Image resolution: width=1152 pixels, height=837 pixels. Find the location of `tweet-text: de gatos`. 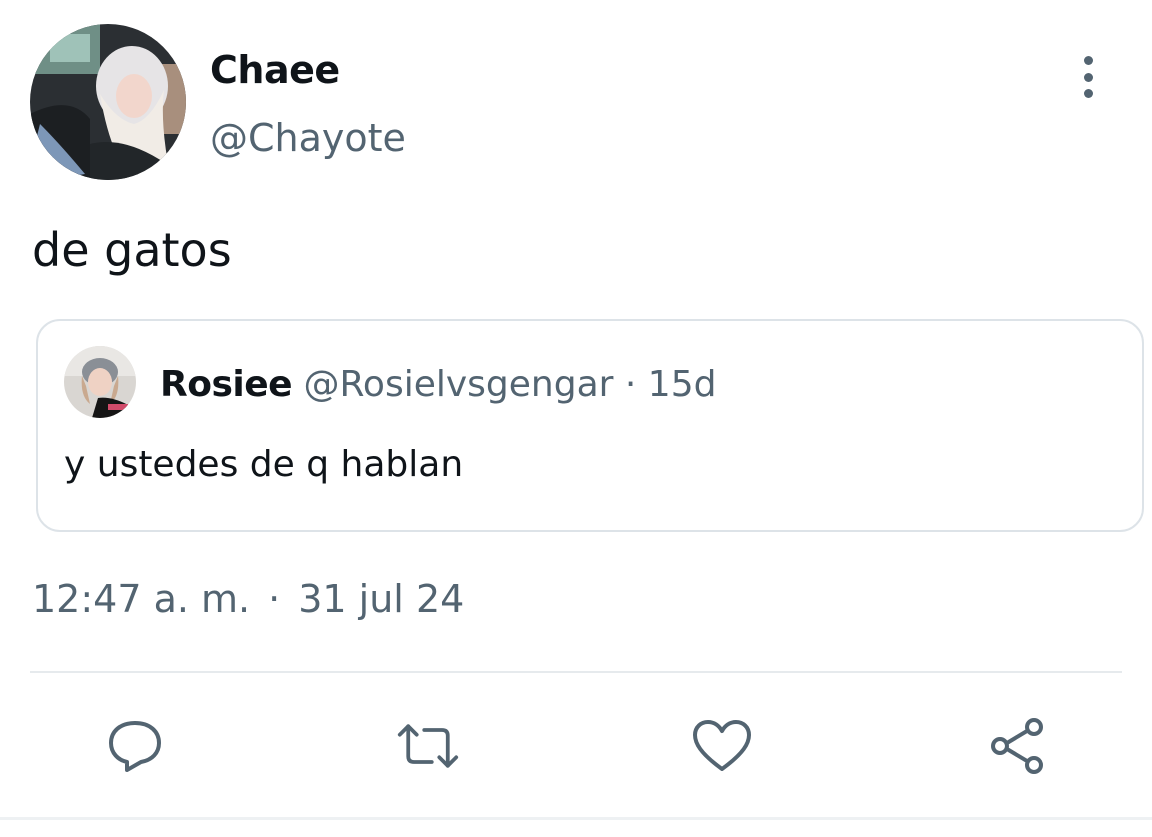

tweet-text: de gatos is located at coordinates (132, 250).